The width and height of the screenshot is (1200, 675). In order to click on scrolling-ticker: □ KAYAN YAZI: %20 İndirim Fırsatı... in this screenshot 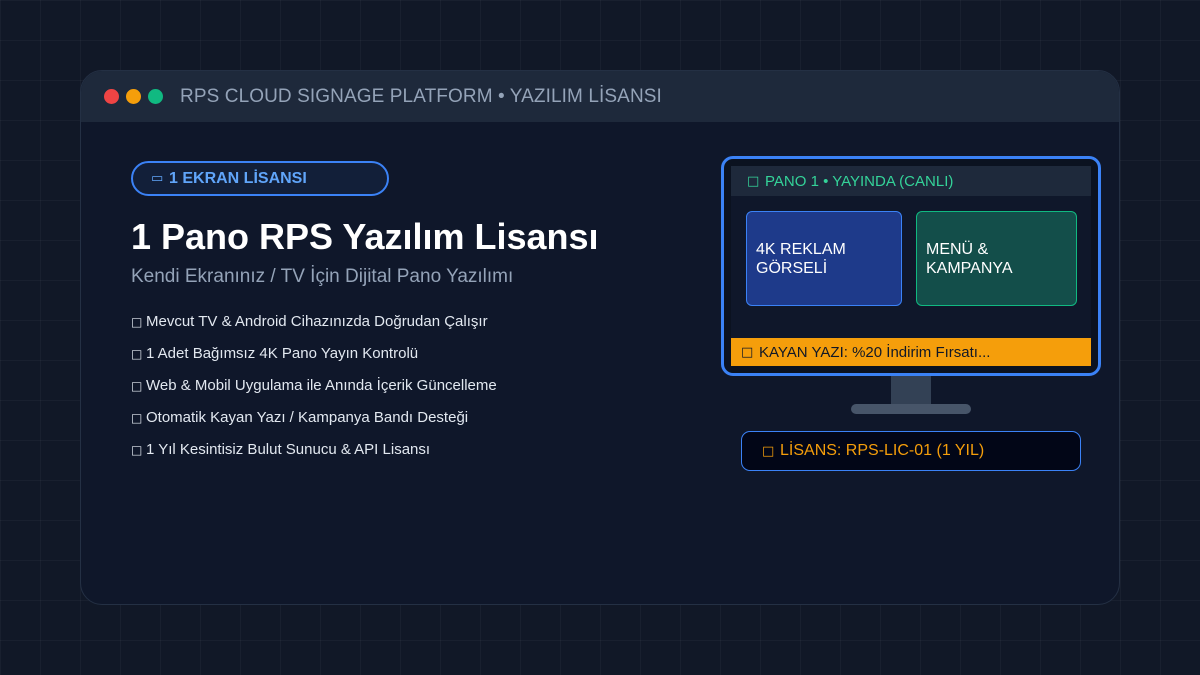, I will do `click(911, 352)`.